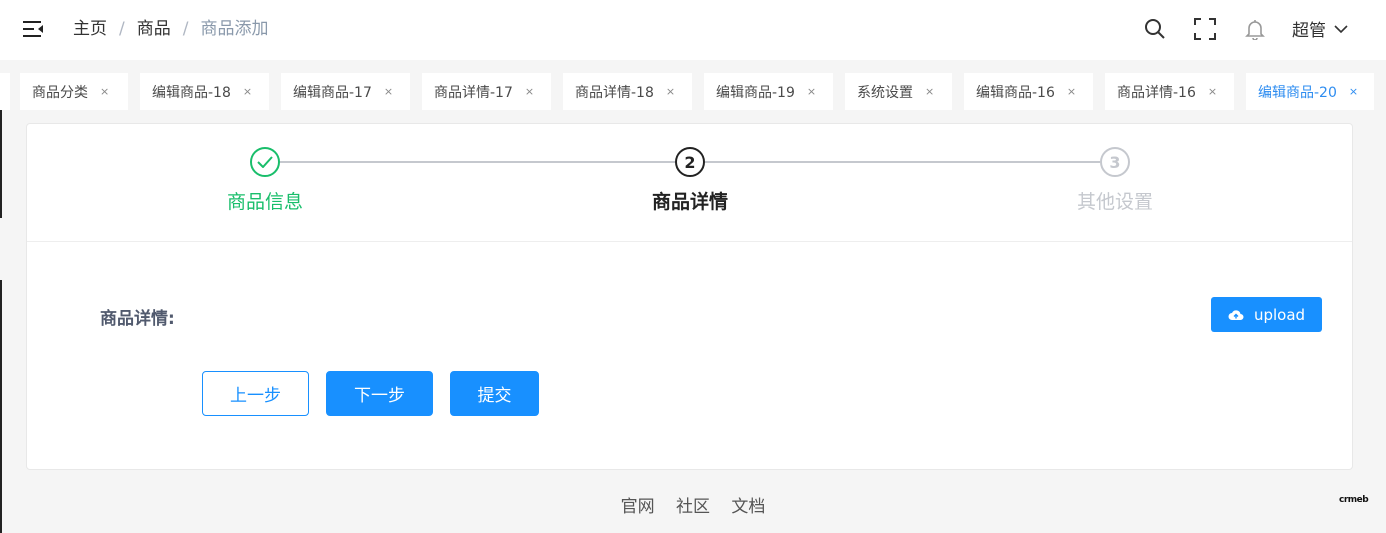  Describe the element at coordinates (1156, 92) in the screenshot. I see `tab-label: 商品详情-16` at that location.